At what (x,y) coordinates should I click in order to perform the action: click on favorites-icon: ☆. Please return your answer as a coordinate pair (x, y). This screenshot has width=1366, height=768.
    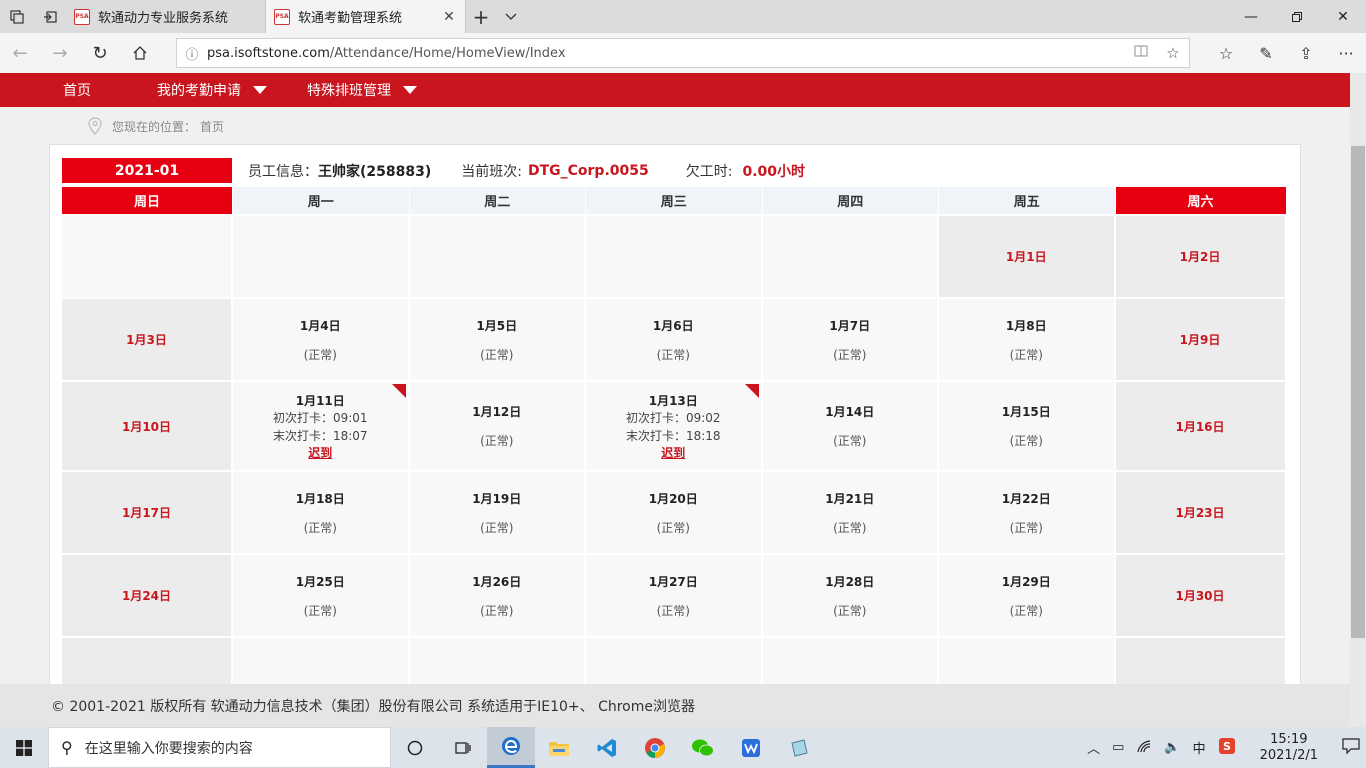
    Looking at the image, I should click on (1226, 53).